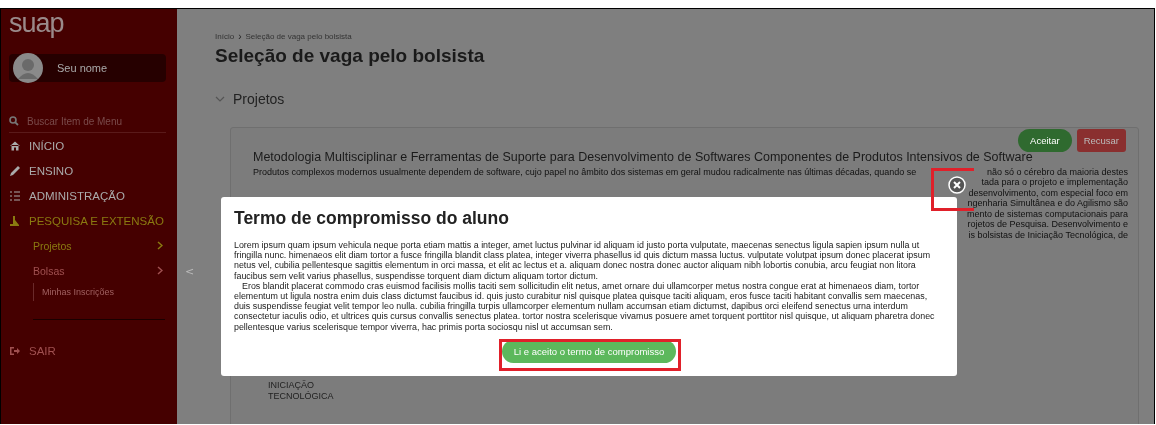 Image resolution: width=1156 pixels, height=425 pixels. I want to click on modal-title: Termo de compromisso do aluno, so click(372, 218).